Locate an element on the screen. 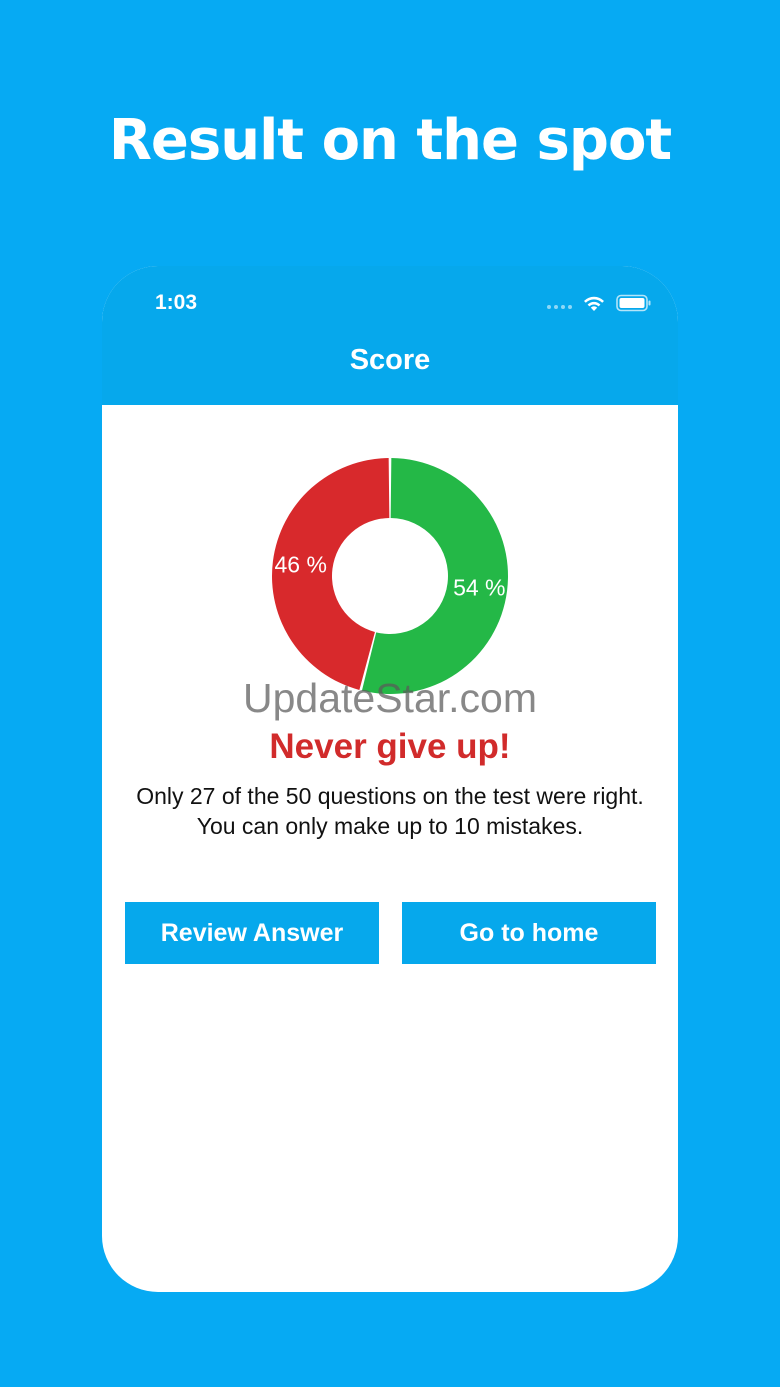  status-time: 1:03 is located at coordinates (176, 302).